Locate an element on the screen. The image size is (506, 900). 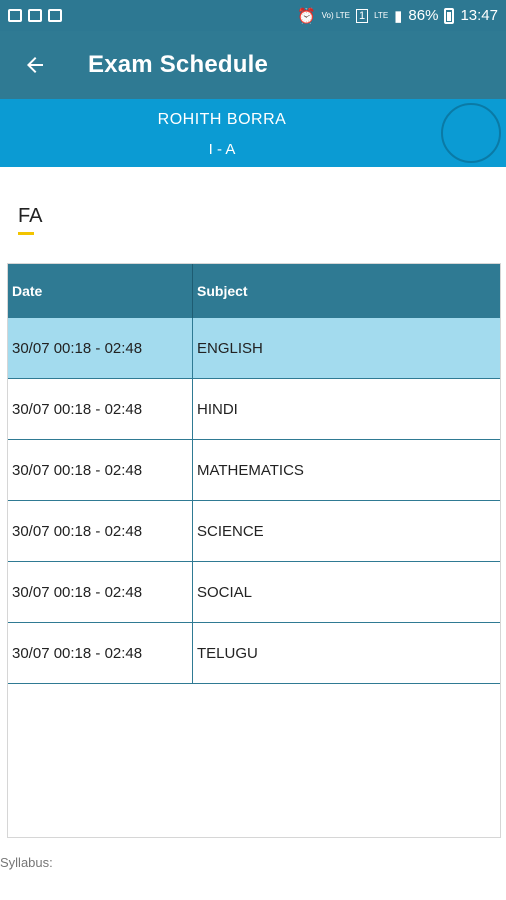
volte-label: Vo) LTE is located at coordinates (335, 15).